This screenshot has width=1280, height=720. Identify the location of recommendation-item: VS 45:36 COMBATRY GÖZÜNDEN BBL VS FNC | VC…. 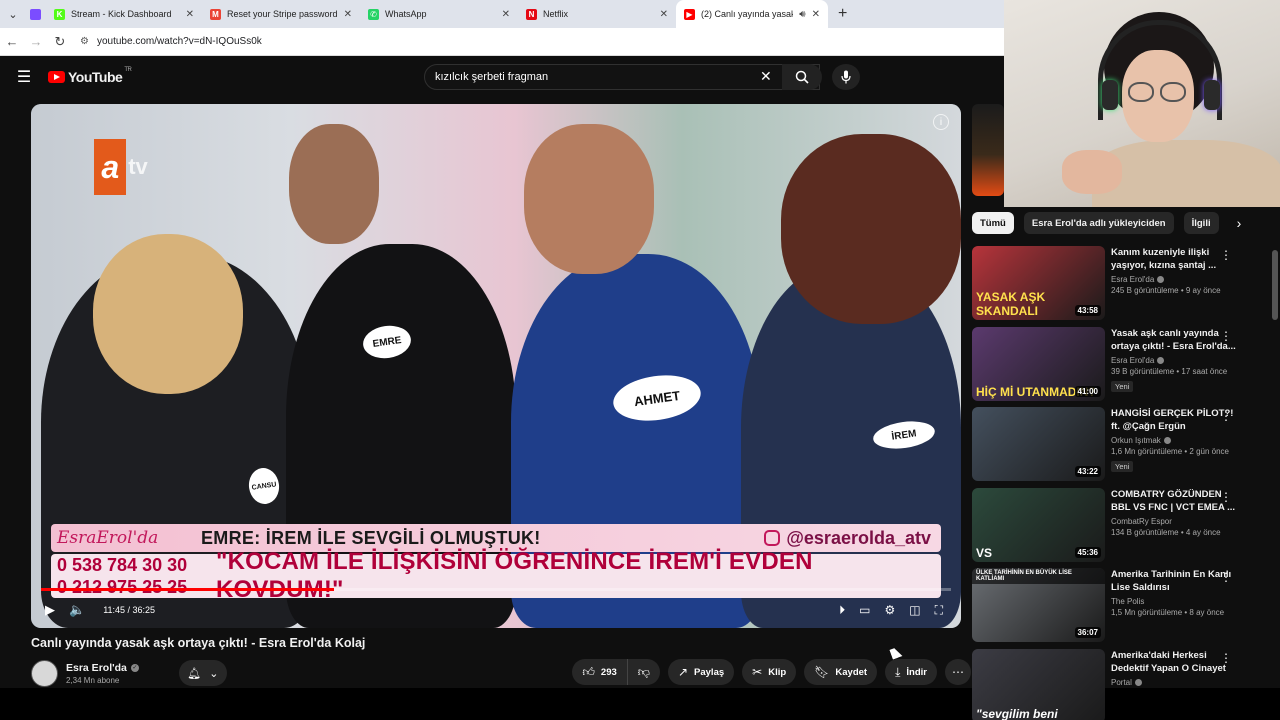
(1122, 525).